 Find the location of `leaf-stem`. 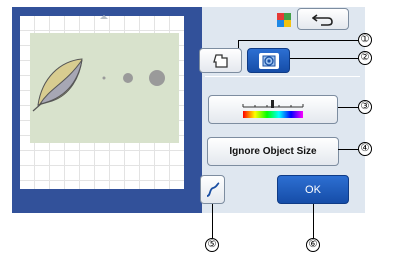

leaf-stem is located at coordinates (37, 107).